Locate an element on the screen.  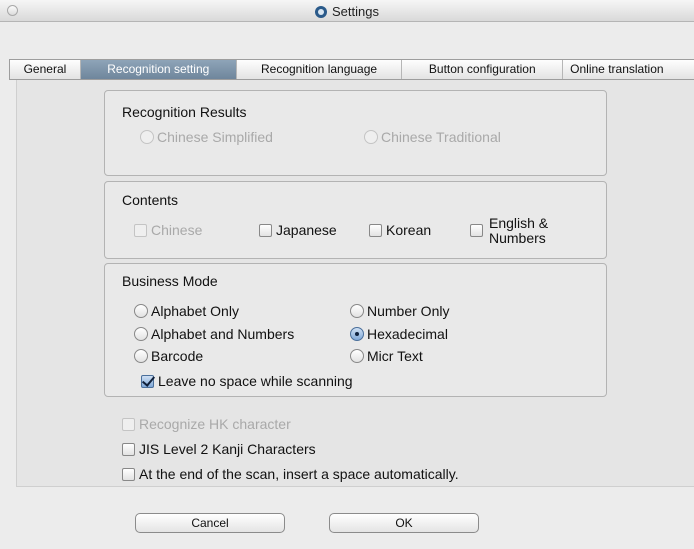
business-mode-title: Business Mode is located at coordinates (170, 281).